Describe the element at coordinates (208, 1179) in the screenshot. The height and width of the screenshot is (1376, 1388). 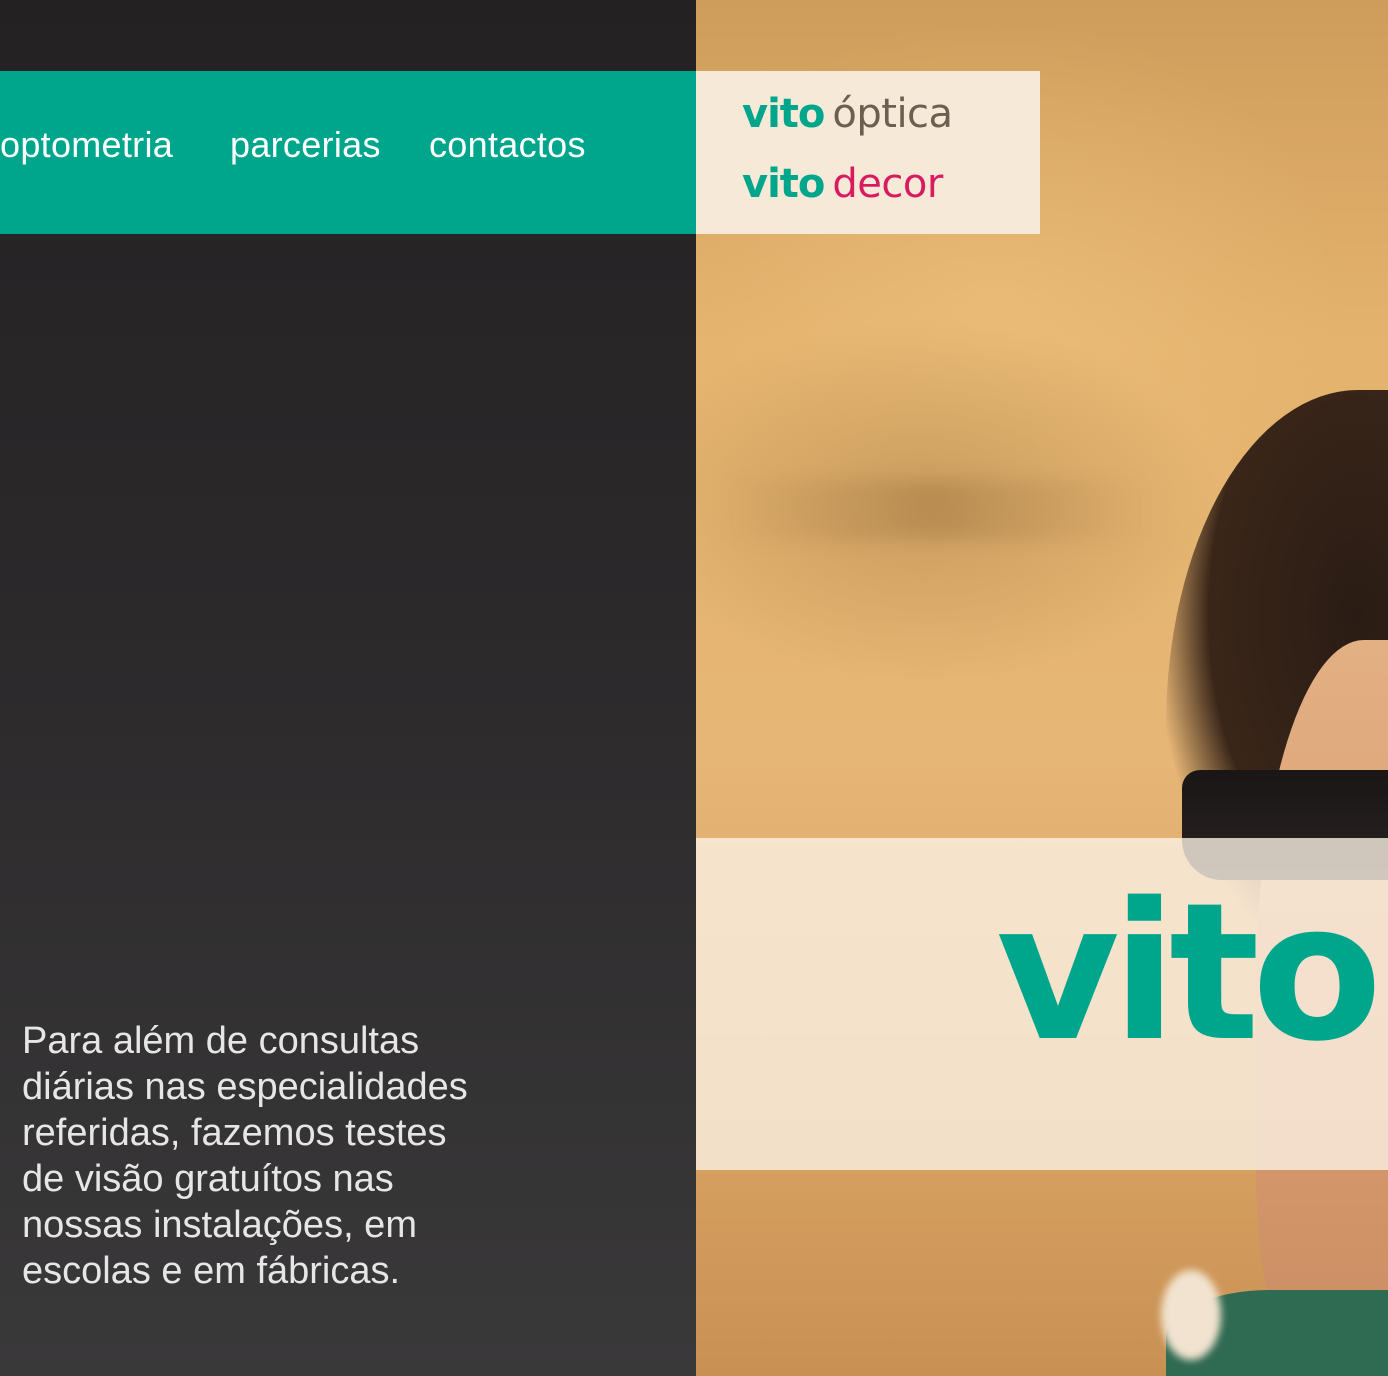
I see `intro-line: de visão gratuítos nas` at that location.